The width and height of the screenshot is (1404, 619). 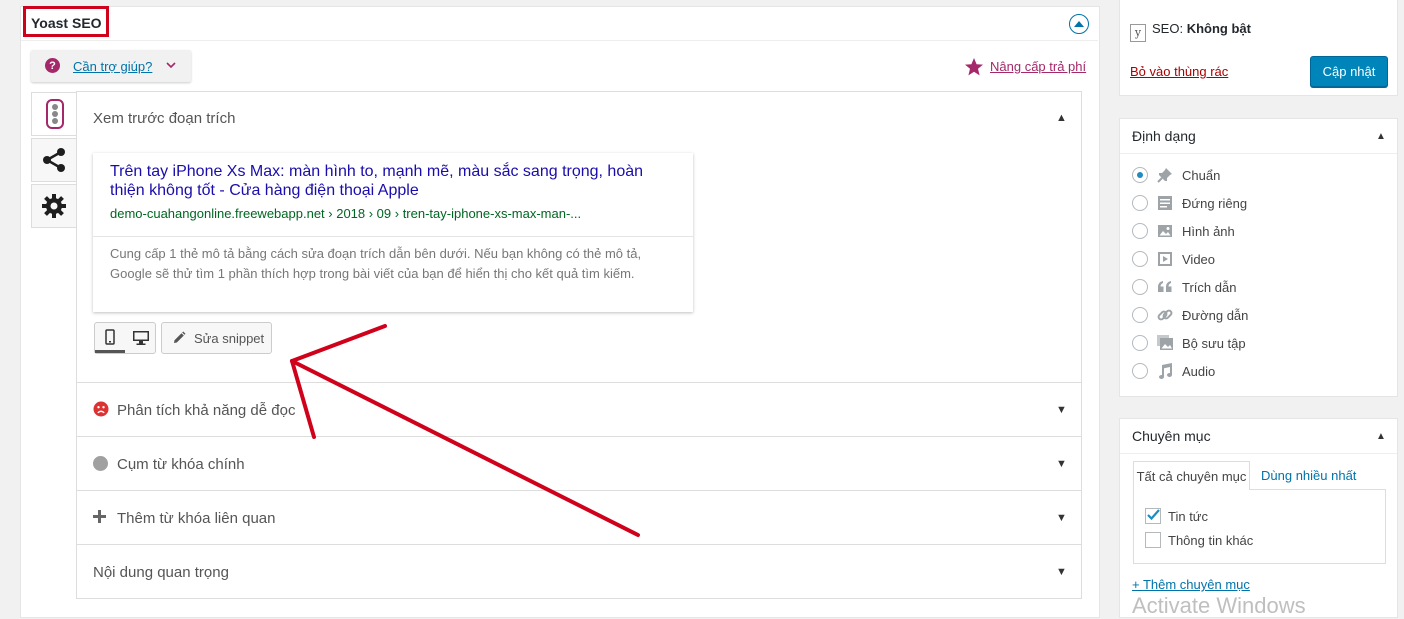 What do you see at coordinates (1140, 175) in the screenshot?
I see `format-radio-standard` at bounding box center [1140, 175].